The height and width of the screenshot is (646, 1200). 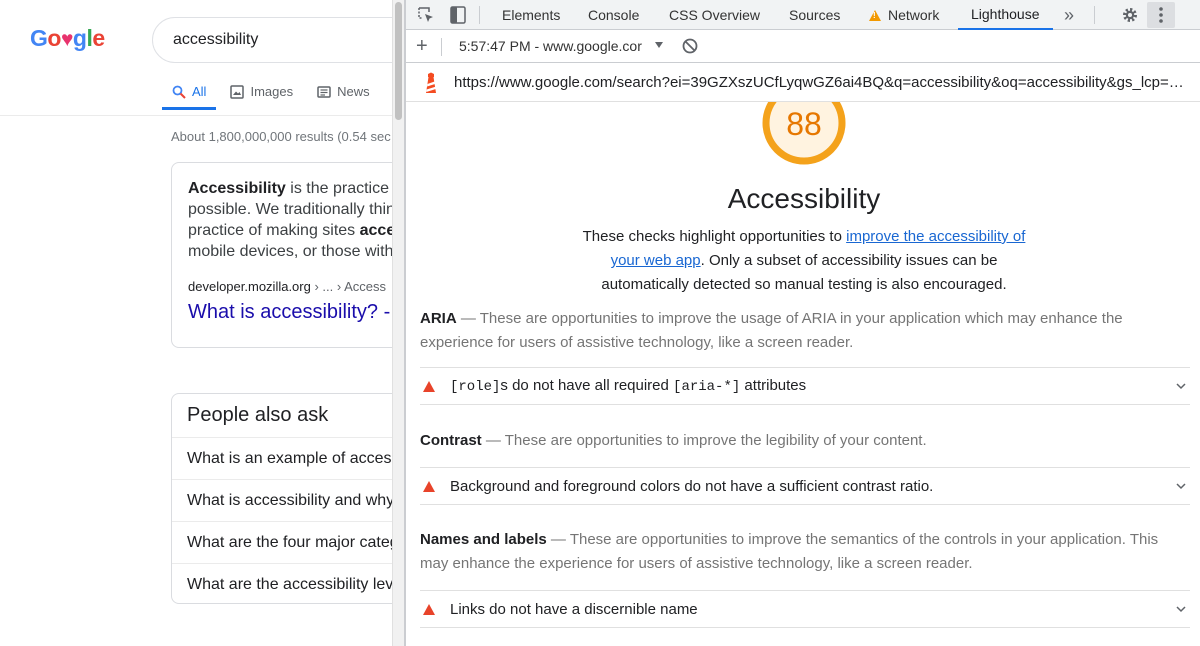 What do you see at coordinates (282, 458) in the screenshot?
I see `paa-question: What is an example of accessi` at bounding box center [282, 458].